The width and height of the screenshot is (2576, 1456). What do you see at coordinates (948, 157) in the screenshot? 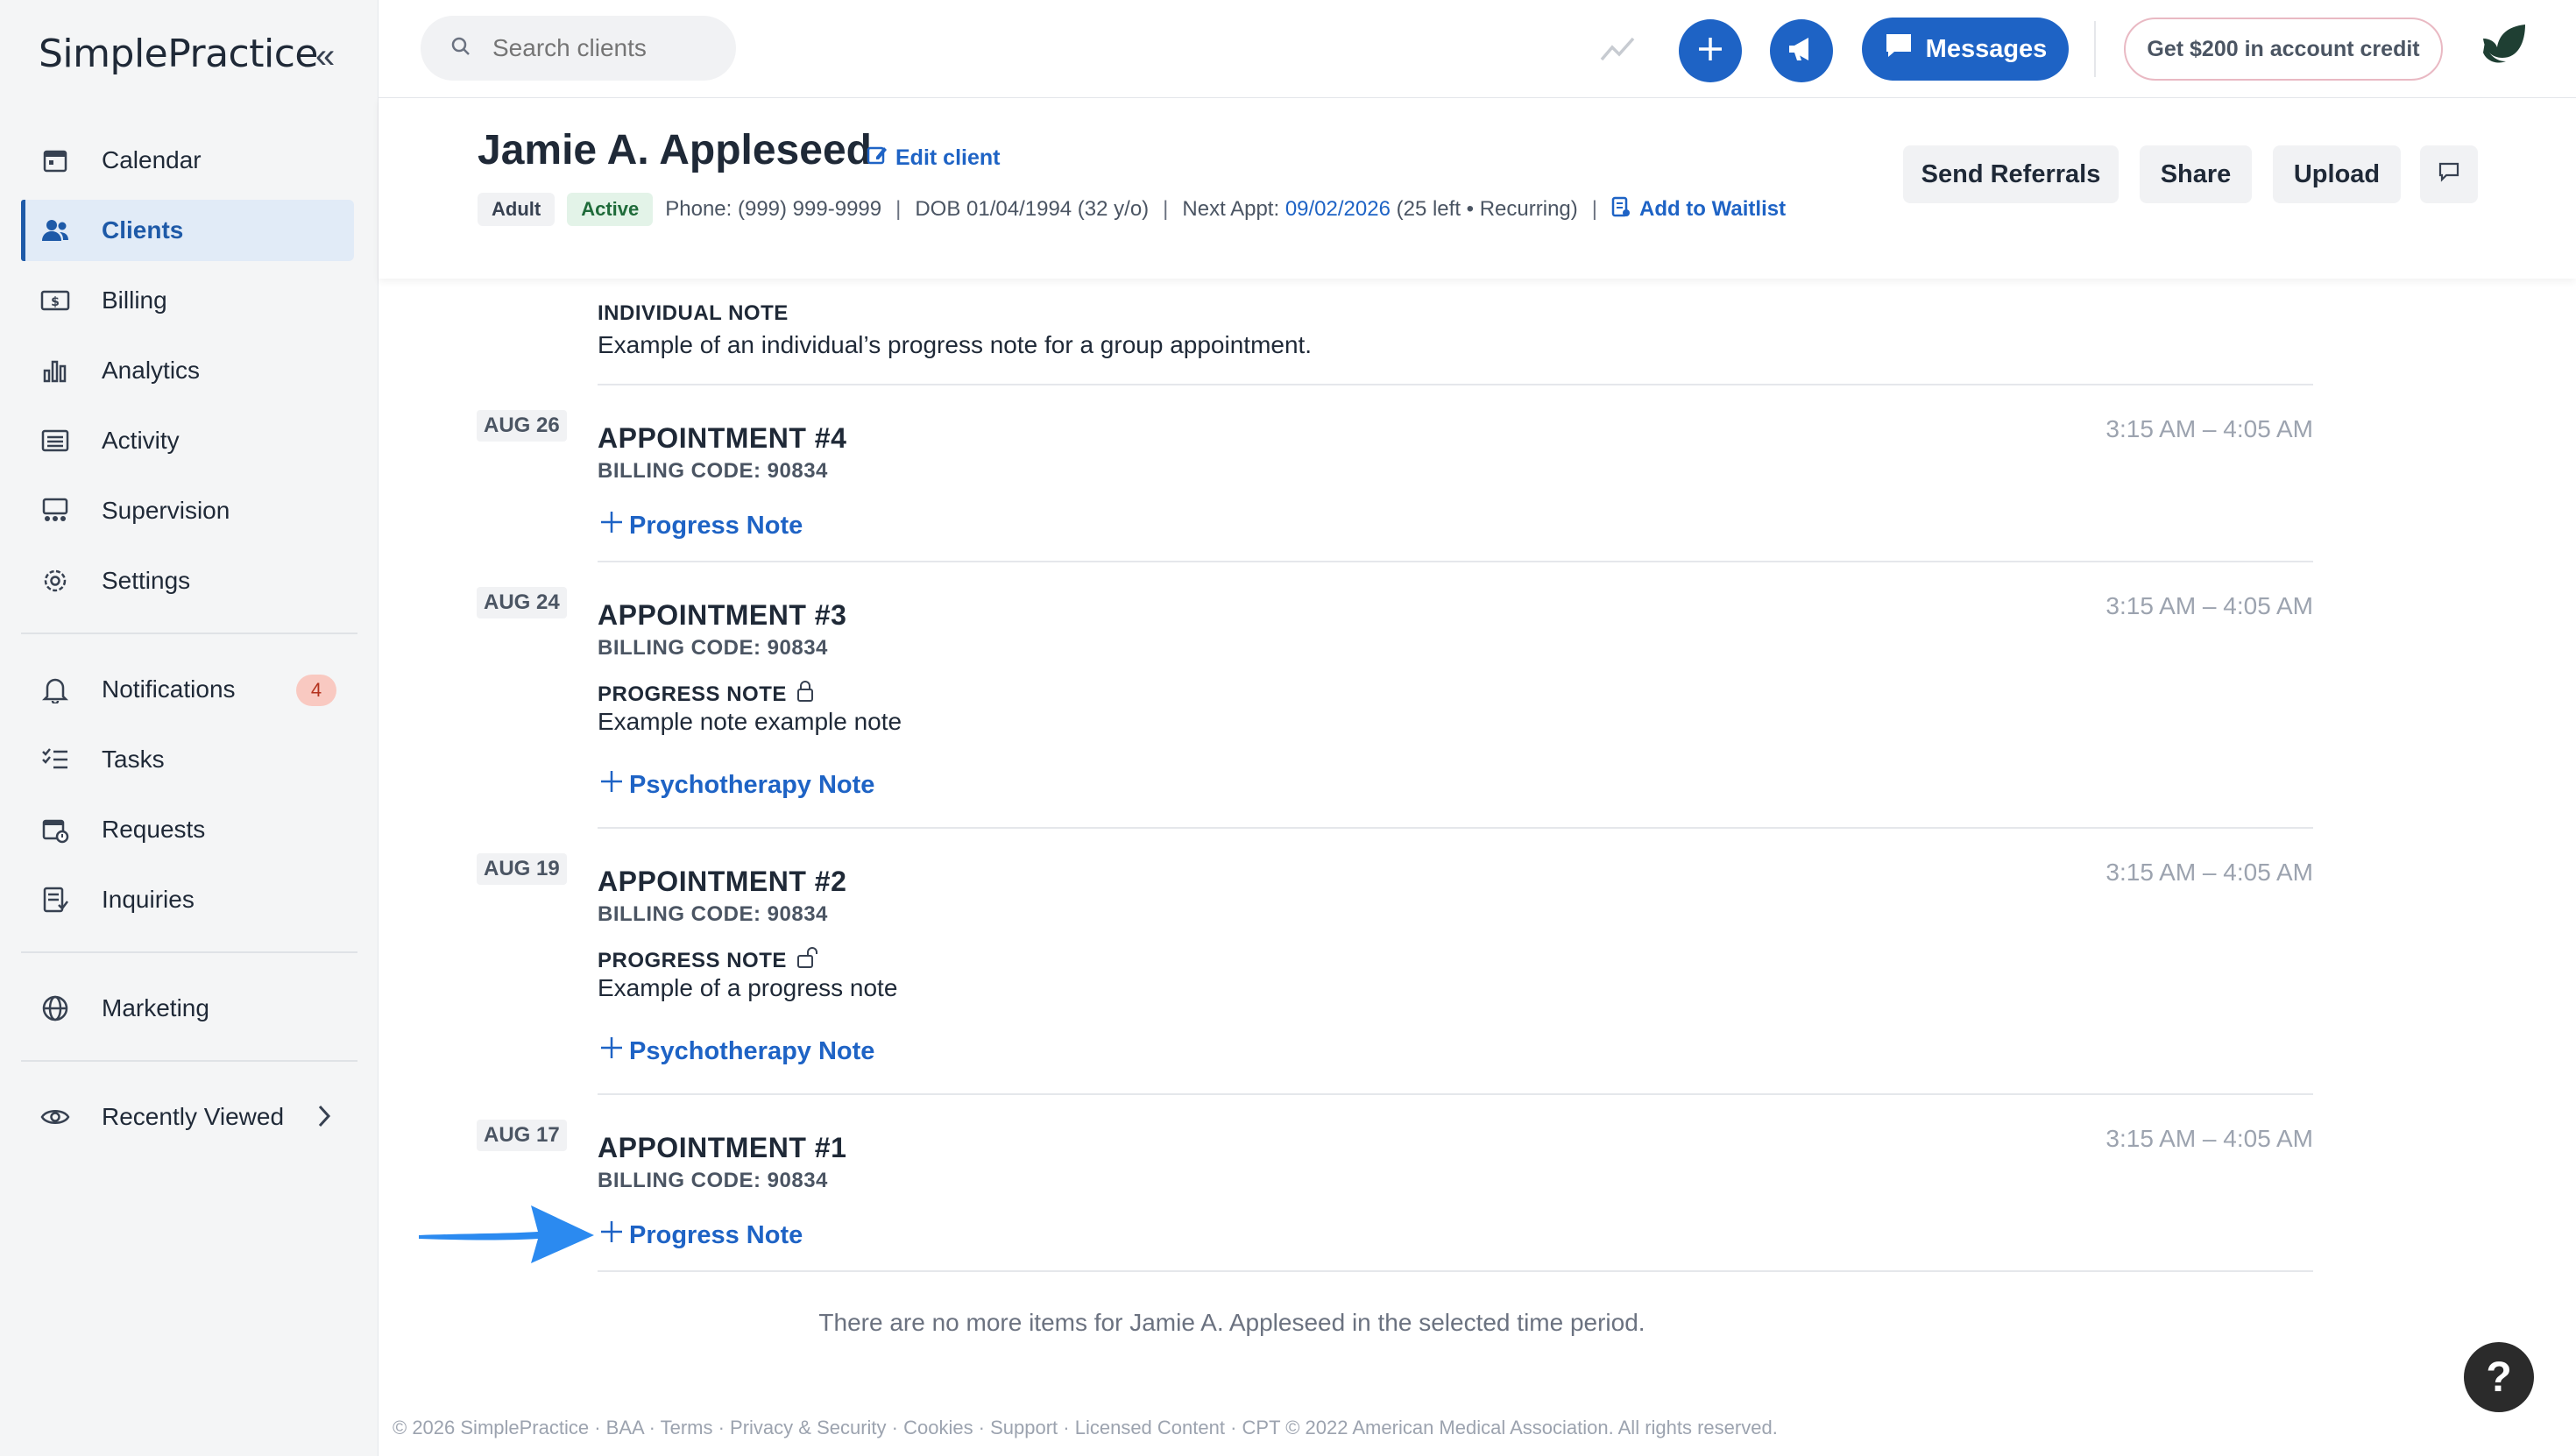
I see `edit-client-label: Edit client` at bounding box center [948, 157].